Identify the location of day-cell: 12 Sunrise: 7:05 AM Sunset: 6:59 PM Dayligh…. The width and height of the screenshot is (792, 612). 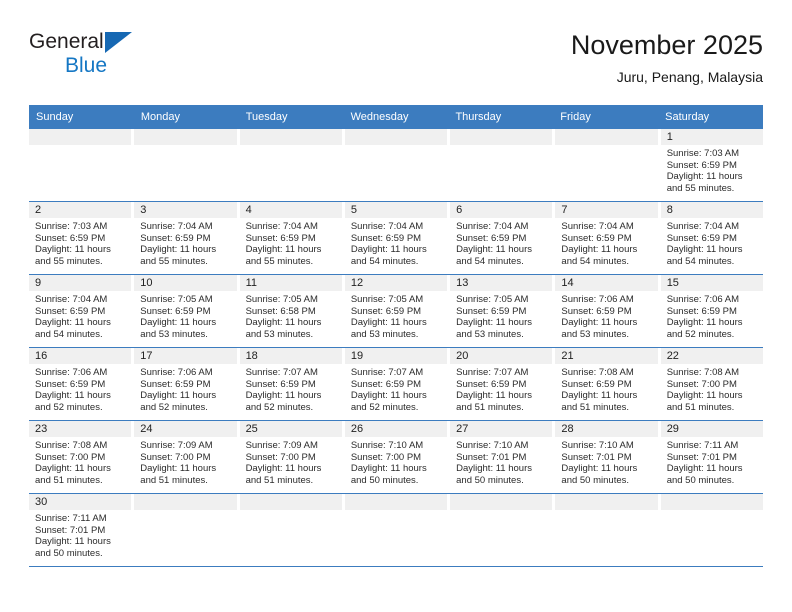
(397, 311).